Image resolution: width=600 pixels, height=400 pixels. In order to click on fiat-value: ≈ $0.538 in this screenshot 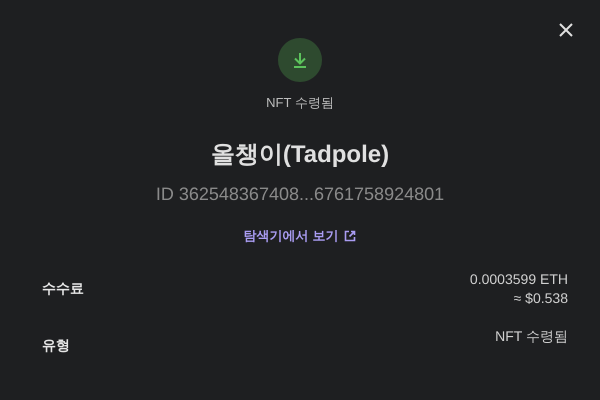, I will do `click(541, 298)`.